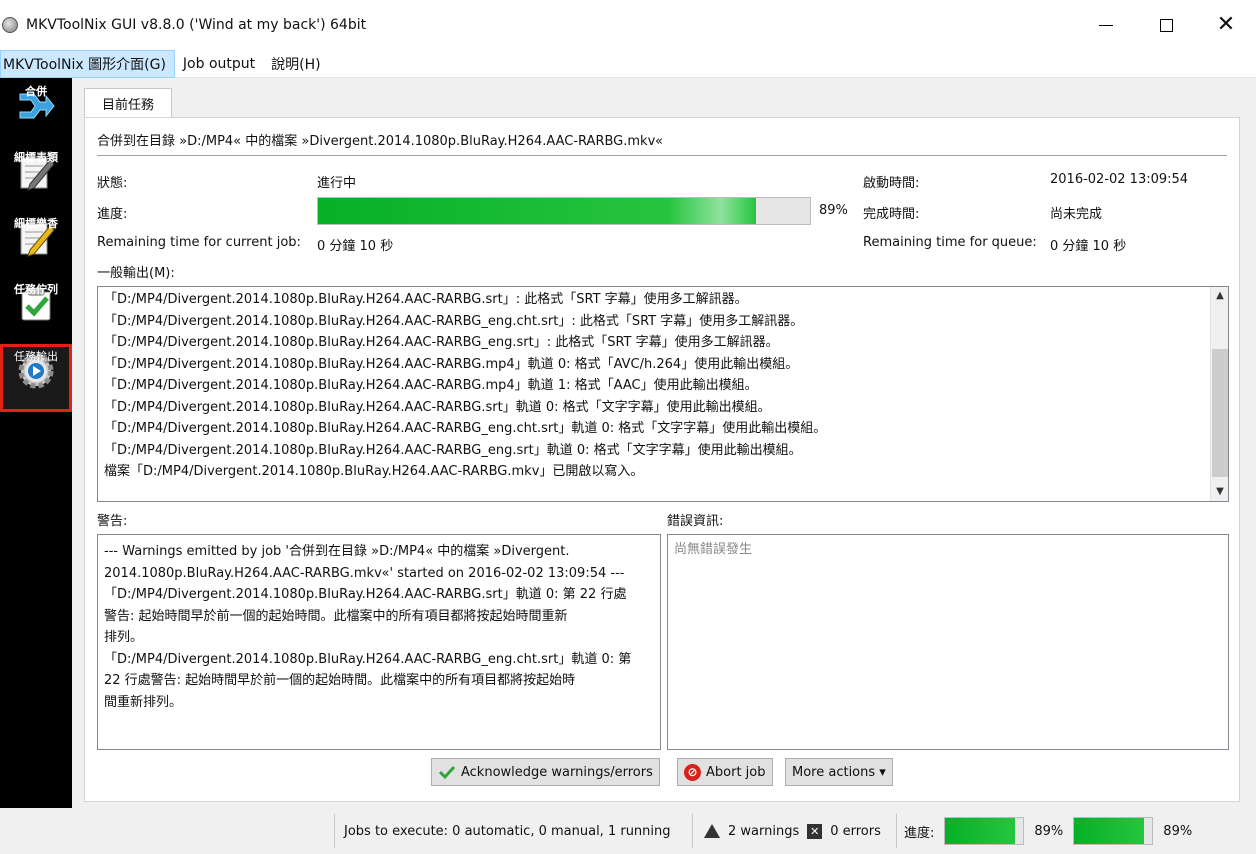  I want to click on progress-label: 進度:, so click(112, 214).